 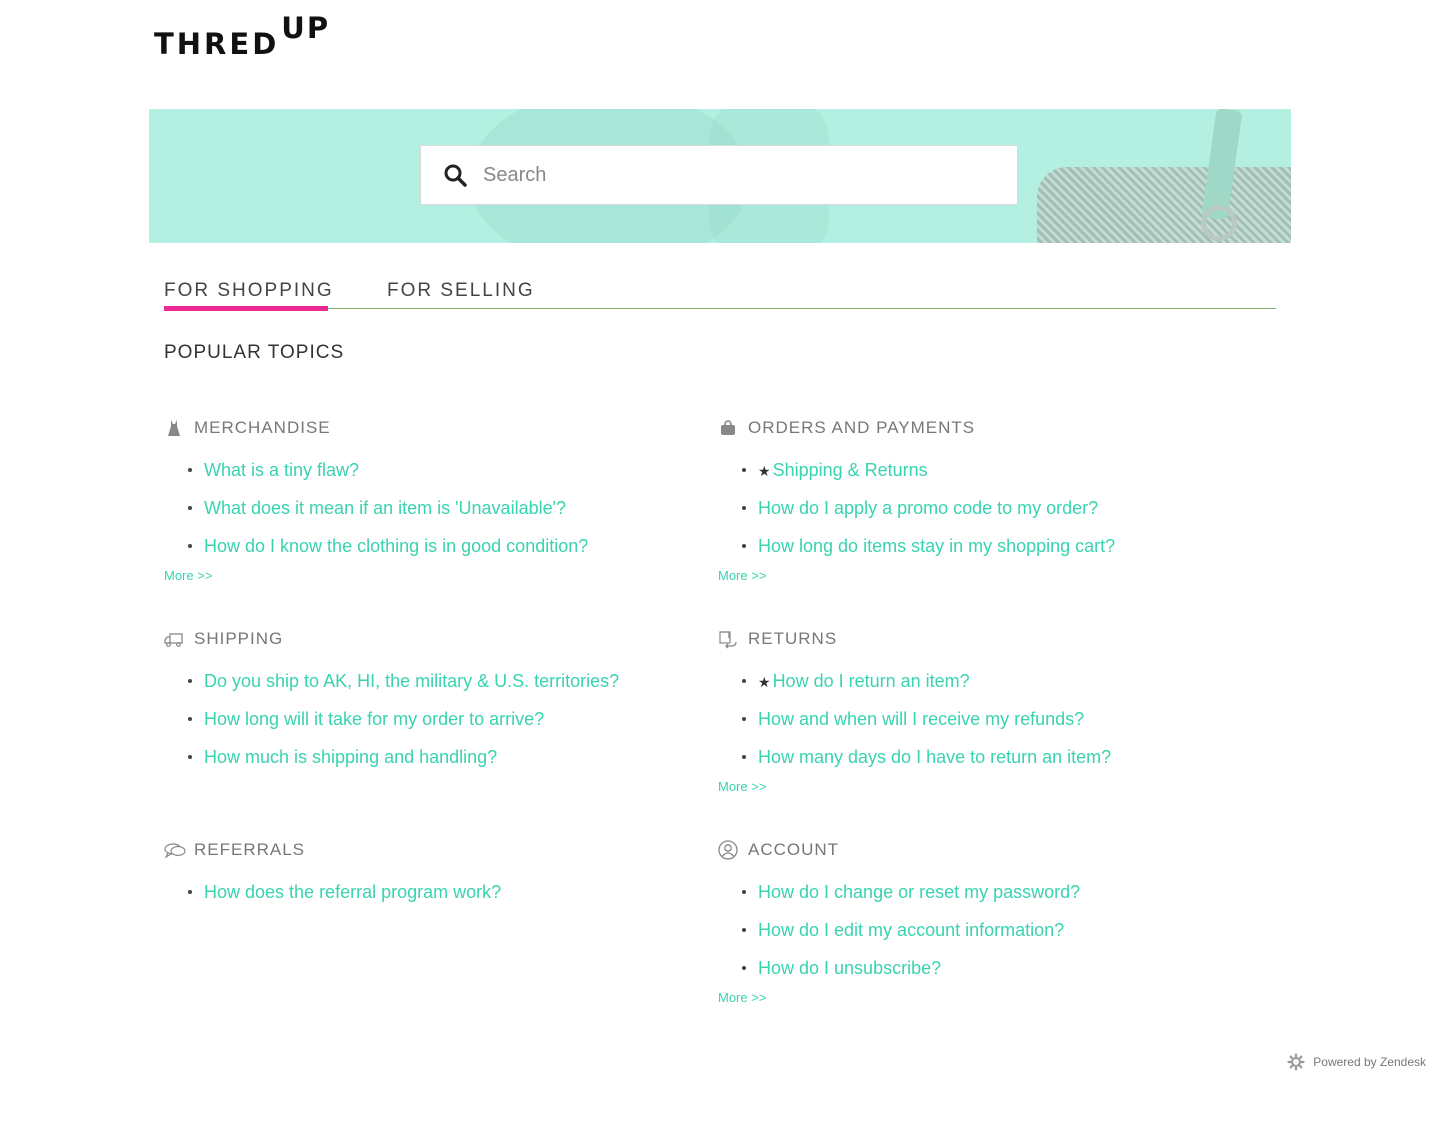 I want to click on section-title: MERCHANDISE, so click(x=262, y=427).